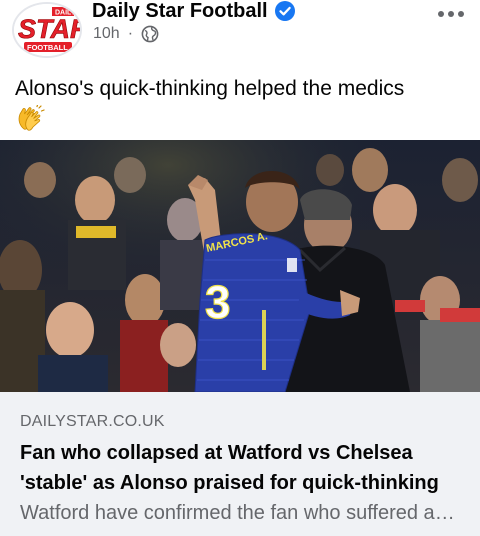 The image size is (480, 536). I want to click on link-domain: DAILYSTAR.CO.UK, so click(92, 421).